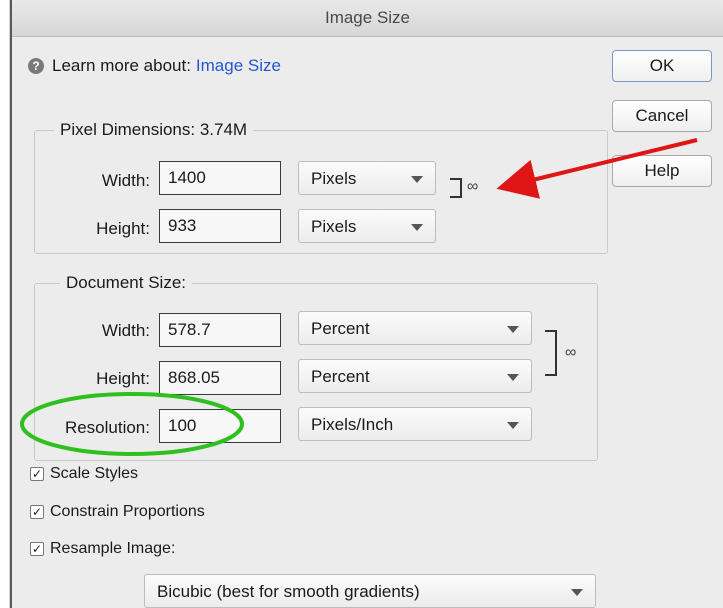 Image resolution: width=723 pixels, height=608 pixels. I want to click on pixel-width-label: Width:, so click(125, 180).